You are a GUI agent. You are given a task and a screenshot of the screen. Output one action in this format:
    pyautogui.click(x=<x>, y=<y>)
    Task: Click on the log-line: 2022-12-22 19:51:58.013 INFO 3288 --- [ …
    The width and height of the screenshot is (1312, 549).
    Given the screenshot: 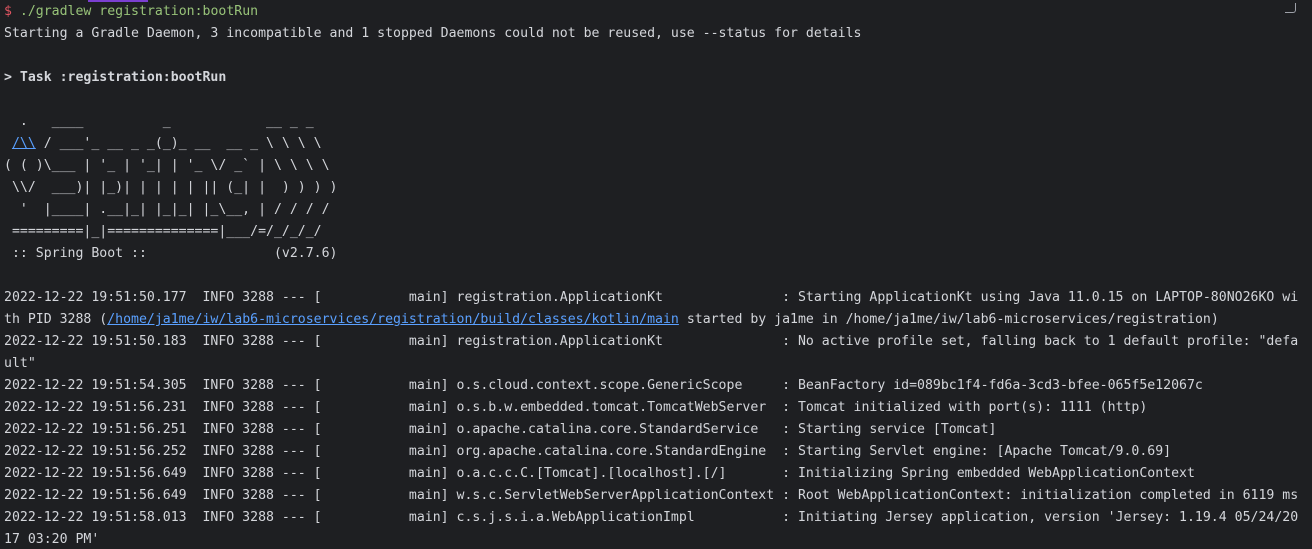 What is the action you would take?
    pyautogui.click(x=651, y=517)
    